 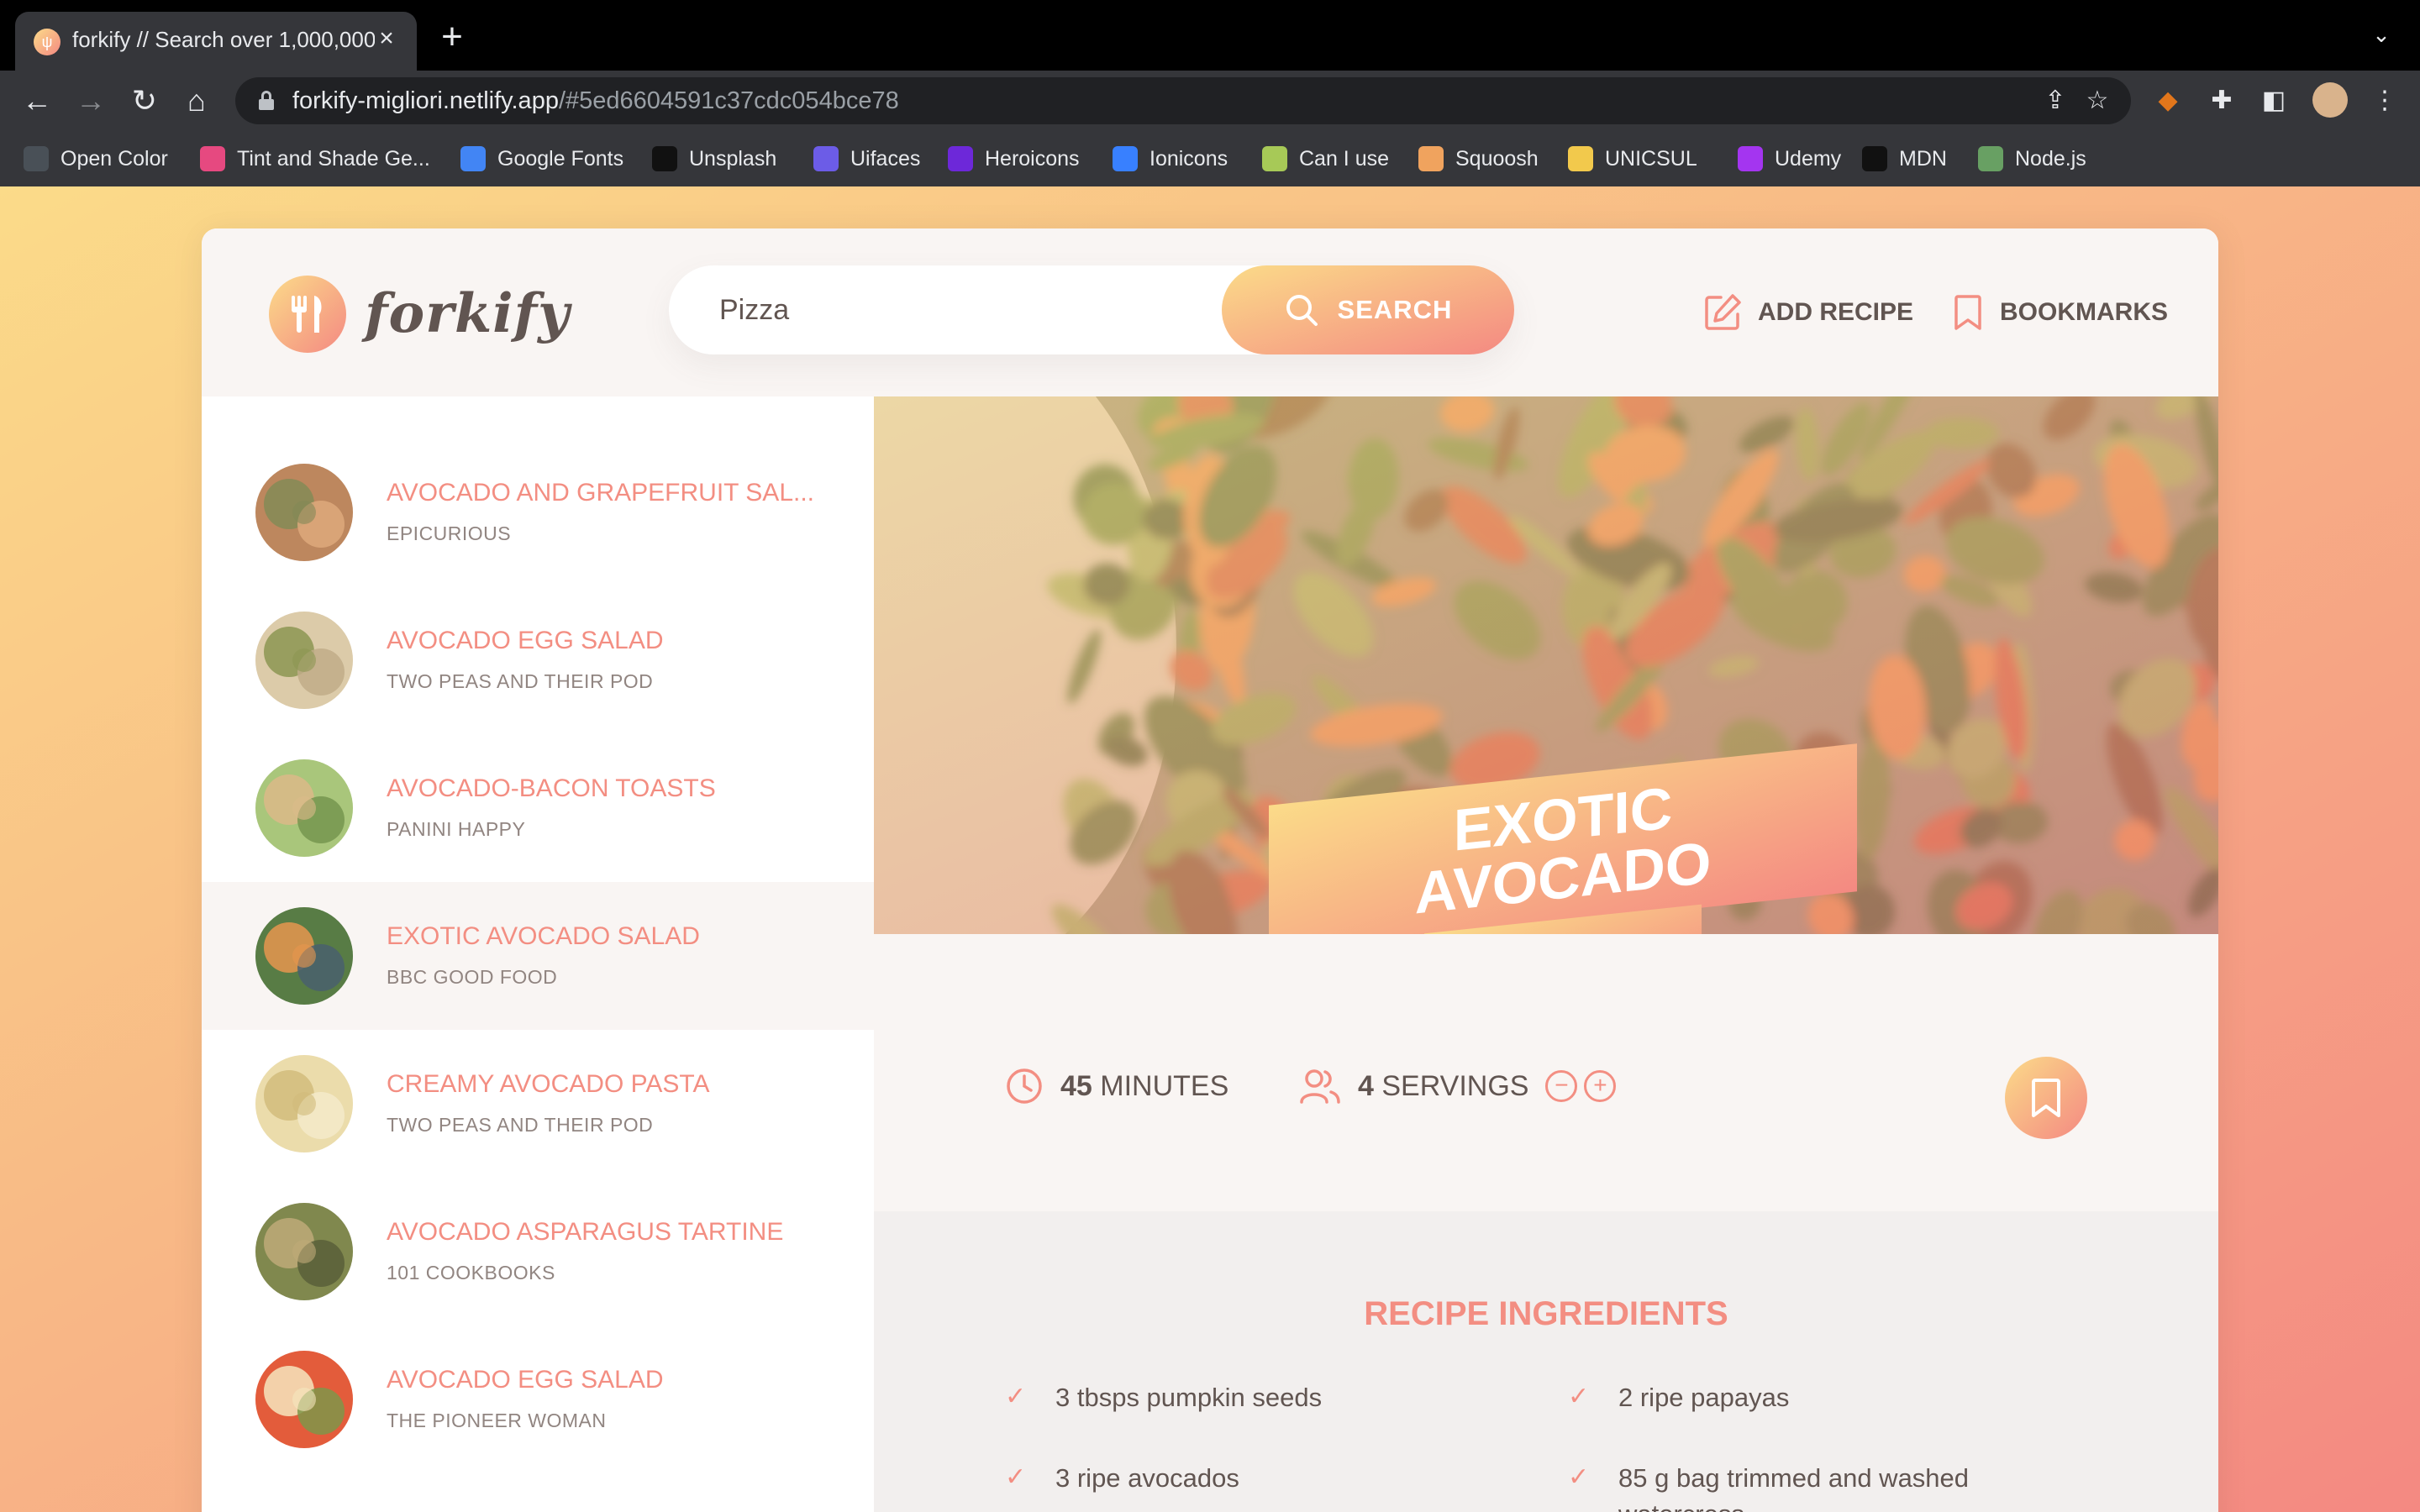 I want to click on uifaces-icon, so click(x=826, y=158).